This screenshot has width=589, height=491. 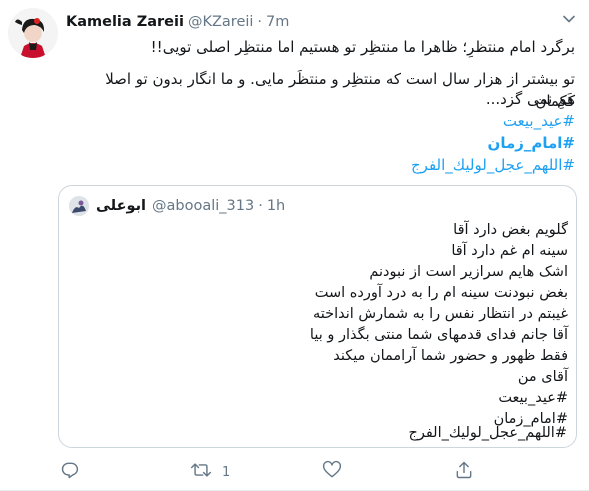 I want to click on quoted-hashtag: #اللهم_عجل_لولیك_الفرج, so click(x=487, y=433).